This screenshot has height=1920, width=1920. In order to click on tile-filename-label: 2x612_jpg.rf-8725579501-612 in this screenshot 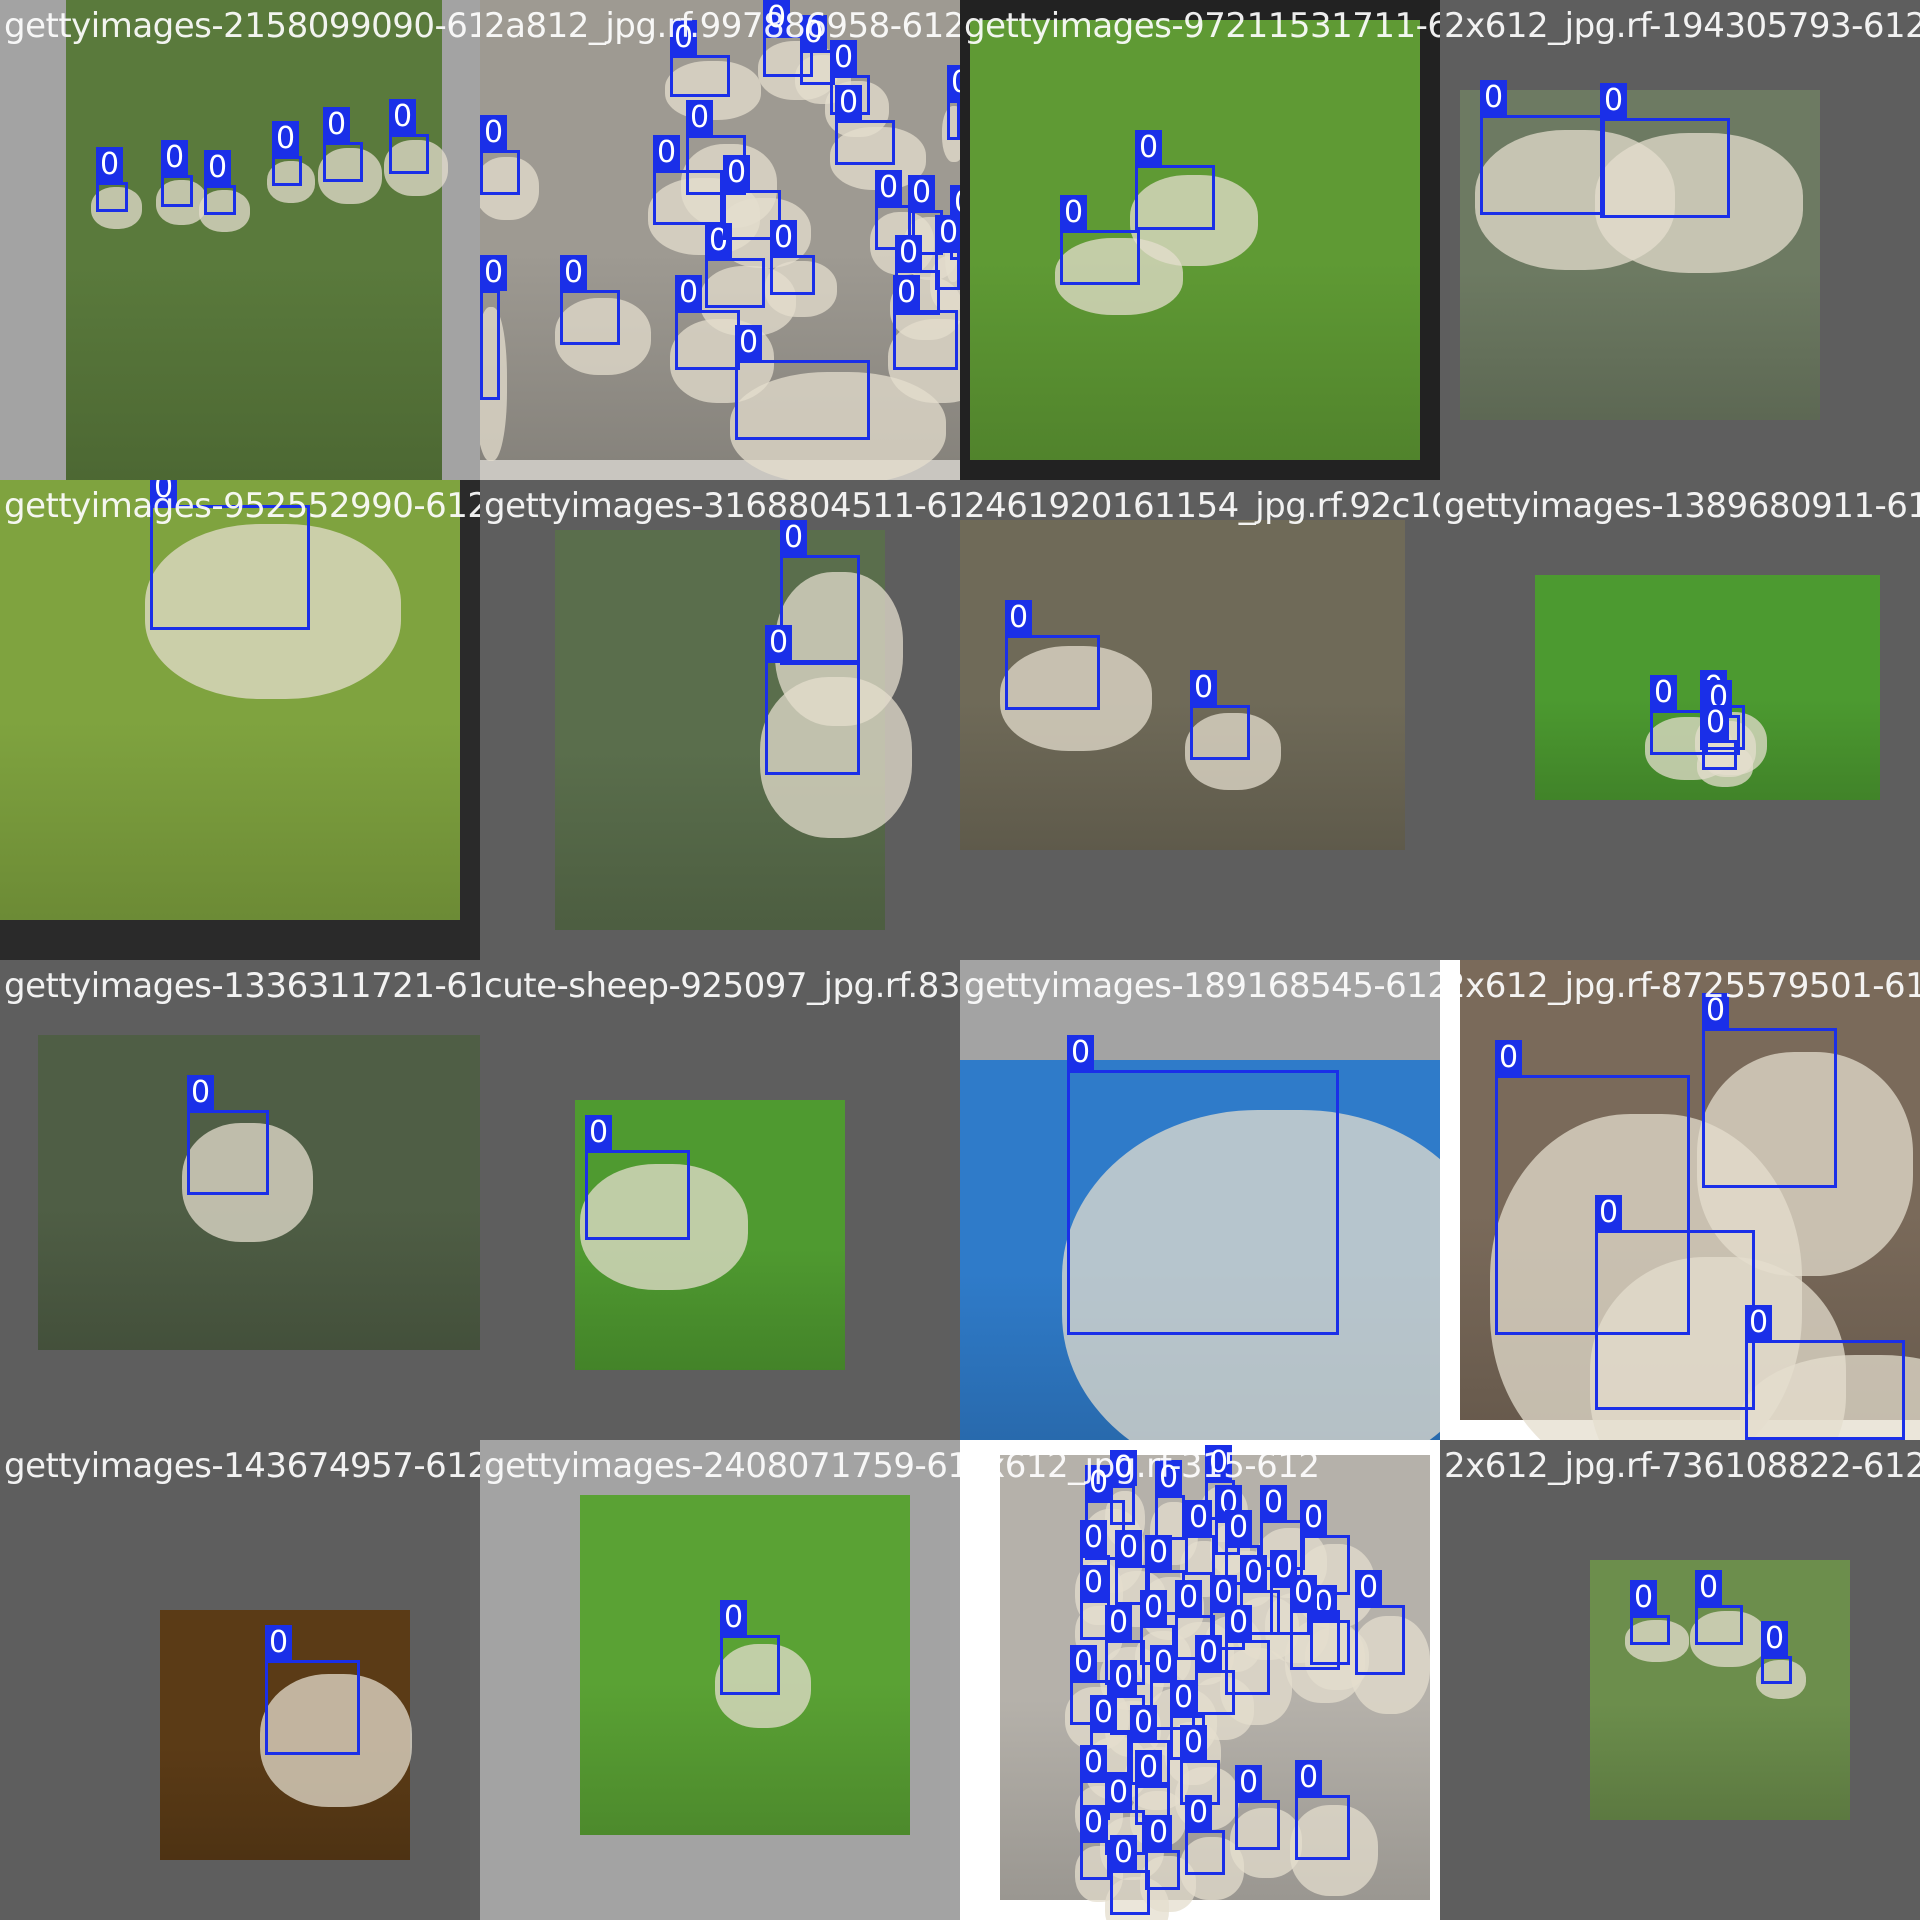, I will do `click(1682, 986)`.